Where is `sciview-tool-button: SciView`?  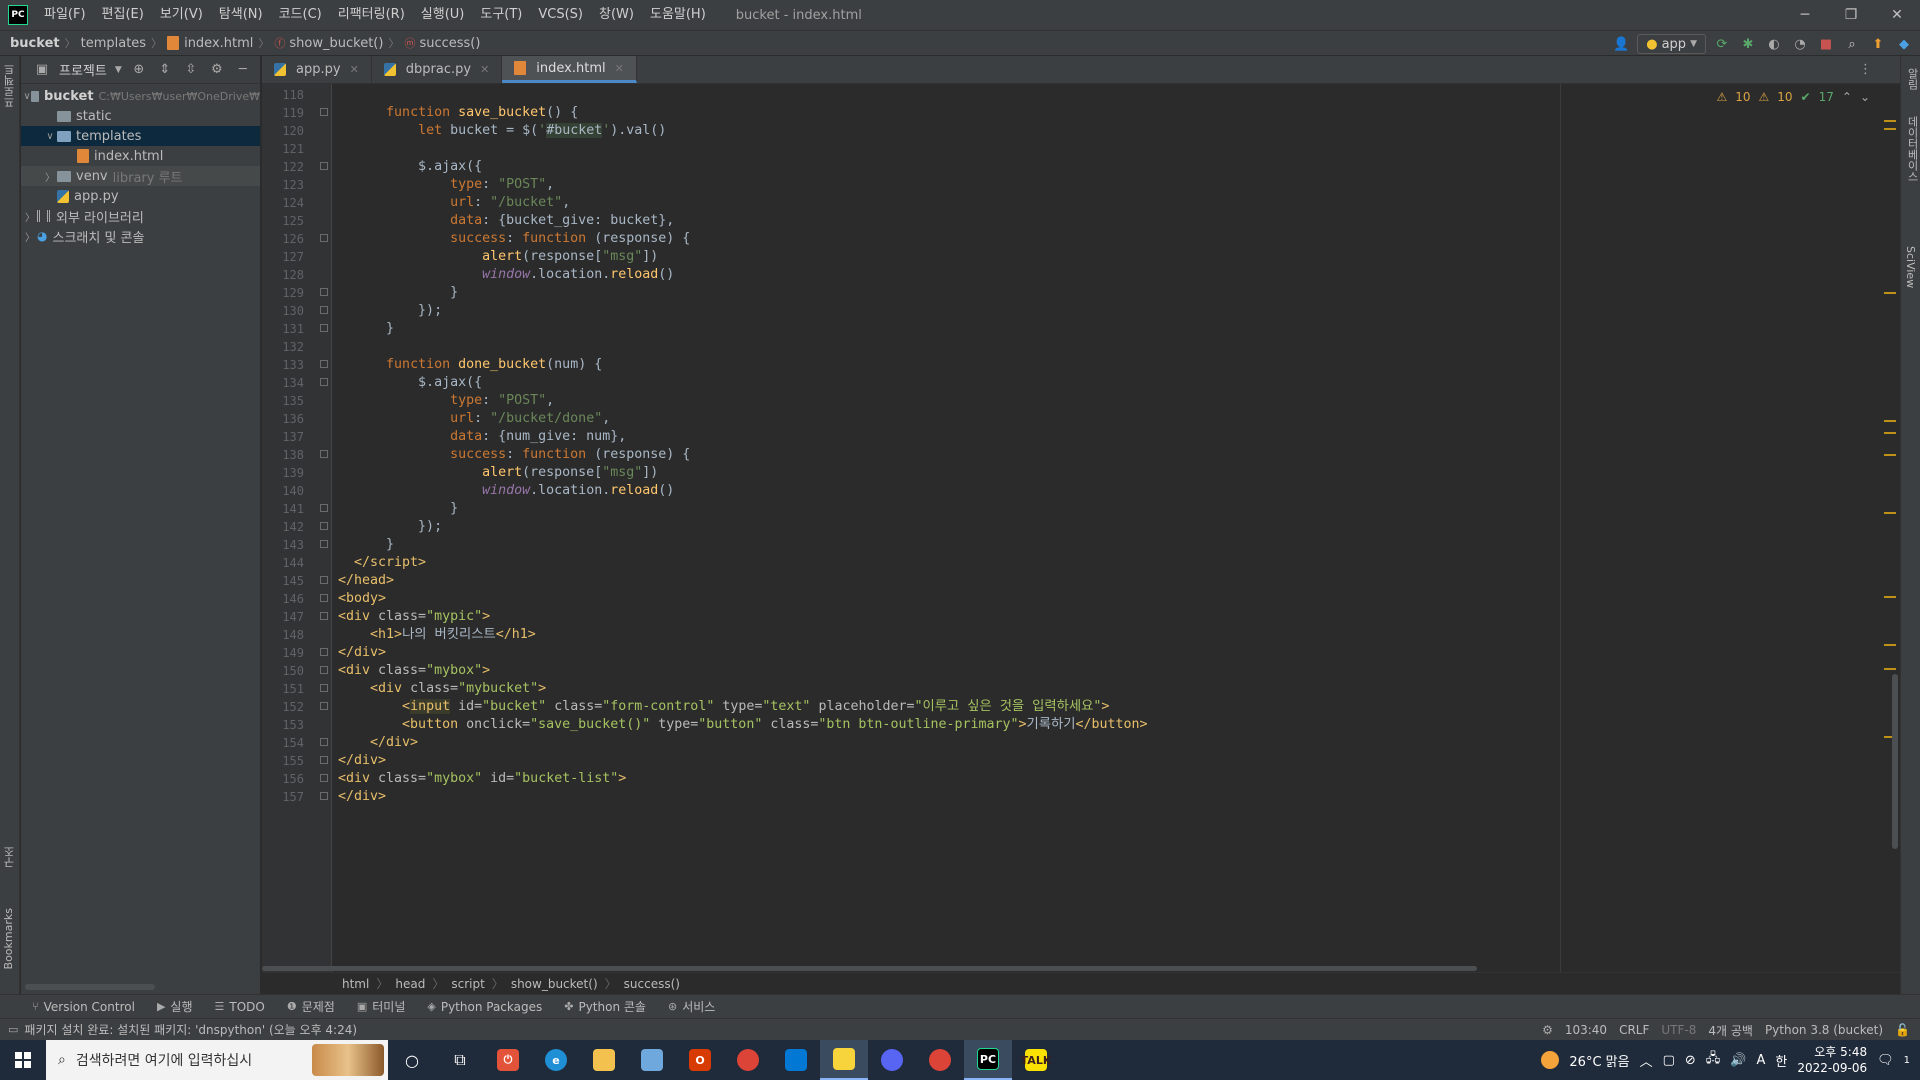 sciview-tool-button: SciView is located at coordinates (1910, 267).